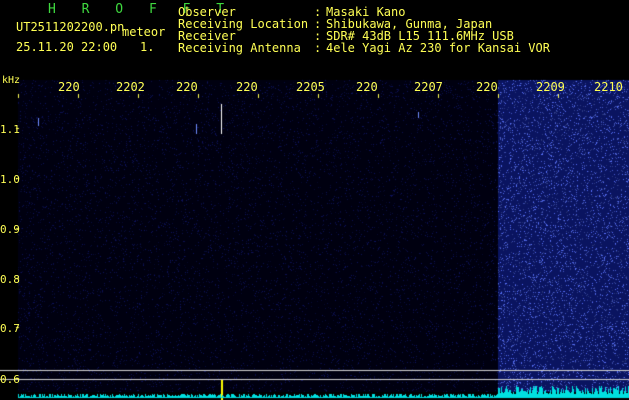  What do you see at coordinates (147, 47) in the screenshot?
I see `meteor-count: 1.` at bounding box center [147, 47].